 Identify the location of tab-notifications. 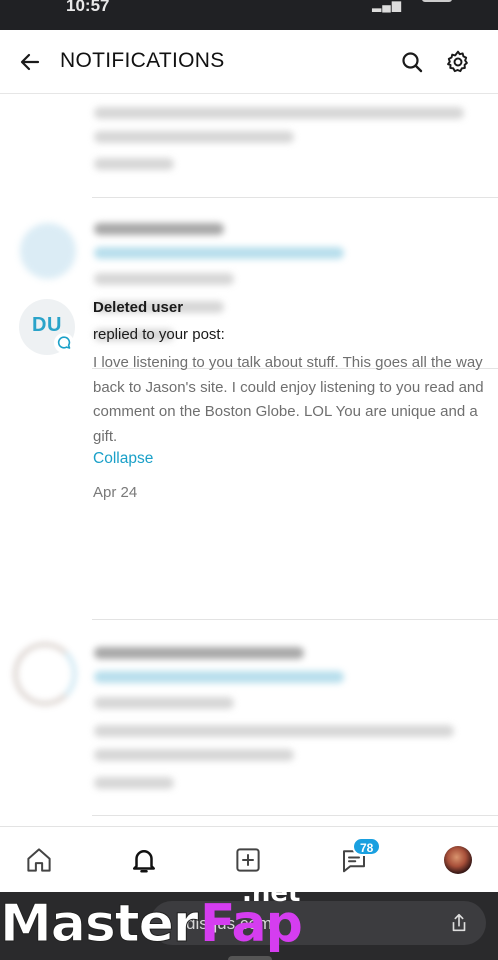
(144, 860).